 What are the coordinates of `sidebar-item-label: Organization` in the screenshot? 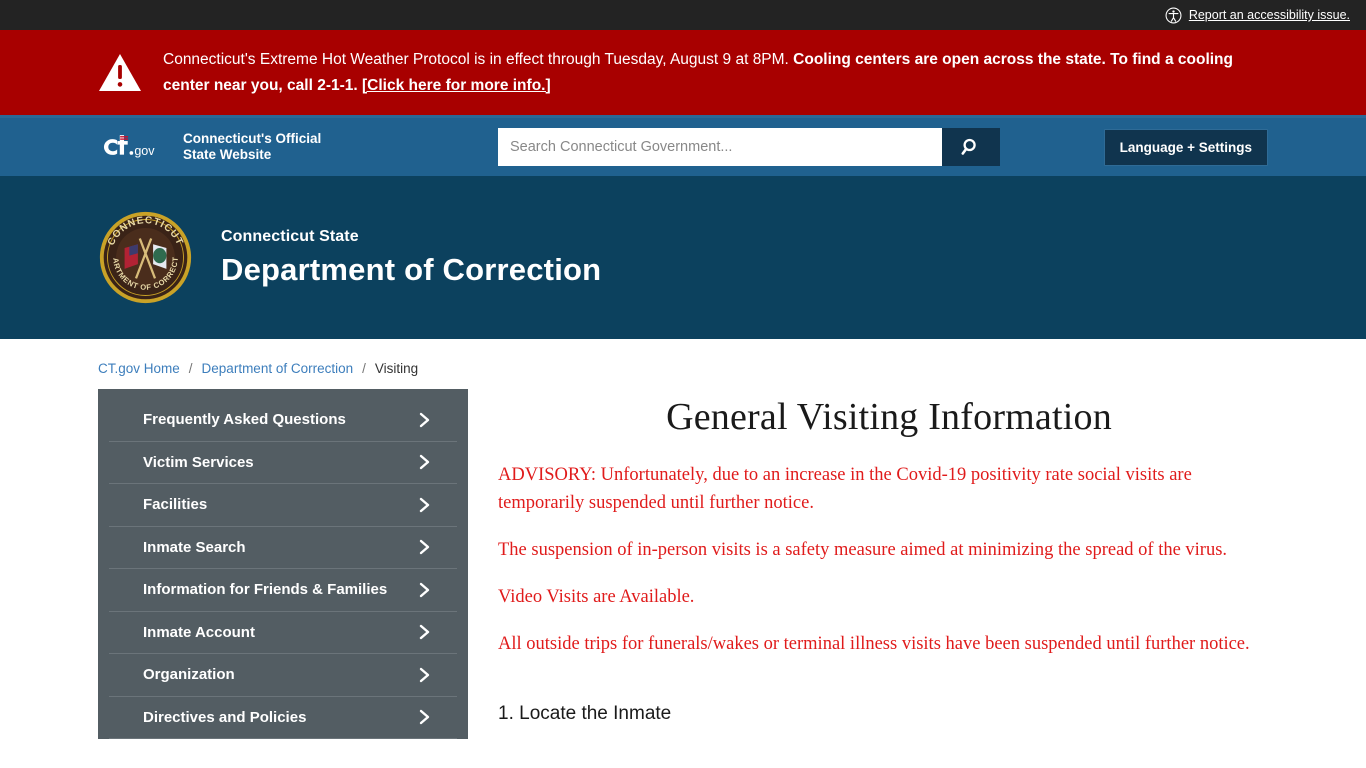 It's located at (189, 675).